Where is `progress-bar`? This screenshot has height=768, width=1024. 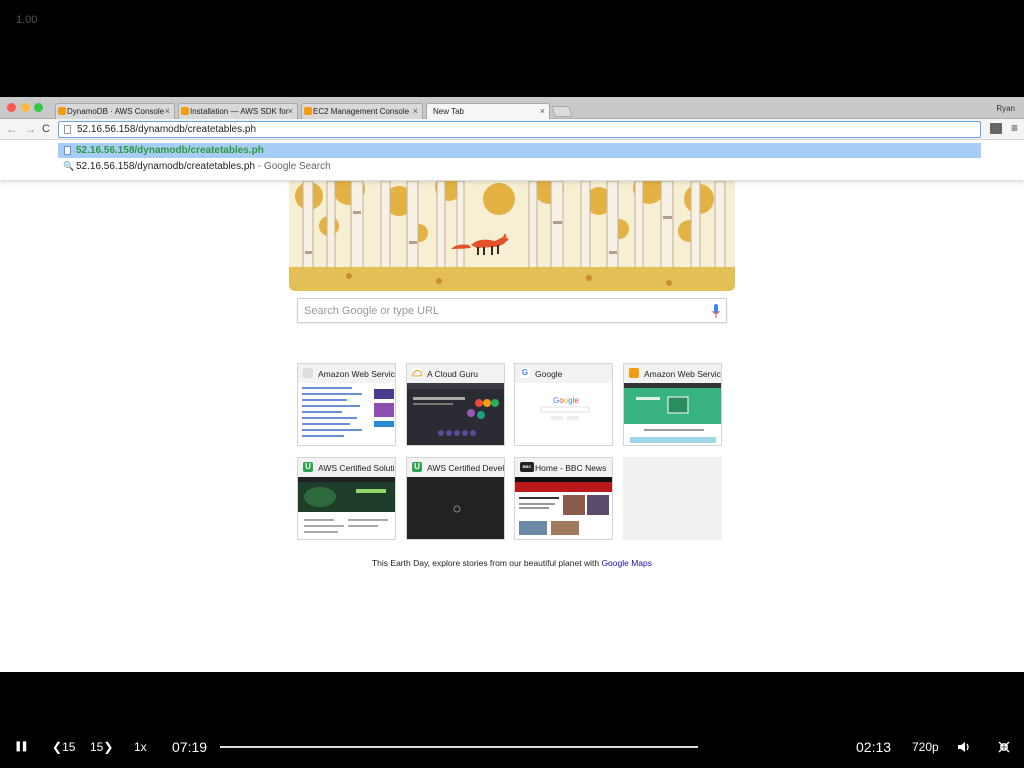 progress-bar is located at coordinates (459, 747).